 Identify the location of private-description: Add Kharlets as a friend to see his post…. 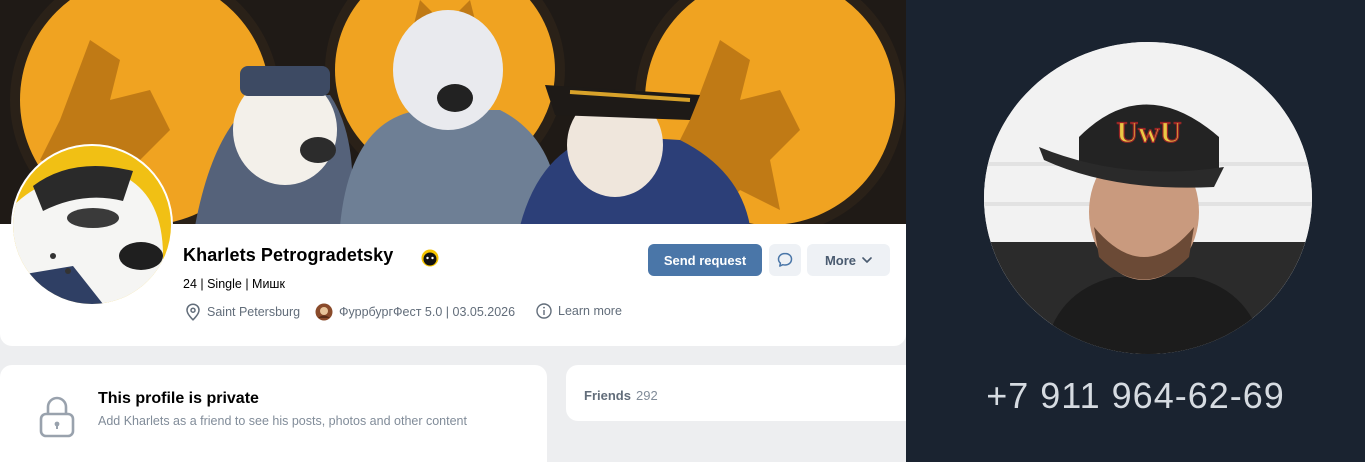
(282, 421).